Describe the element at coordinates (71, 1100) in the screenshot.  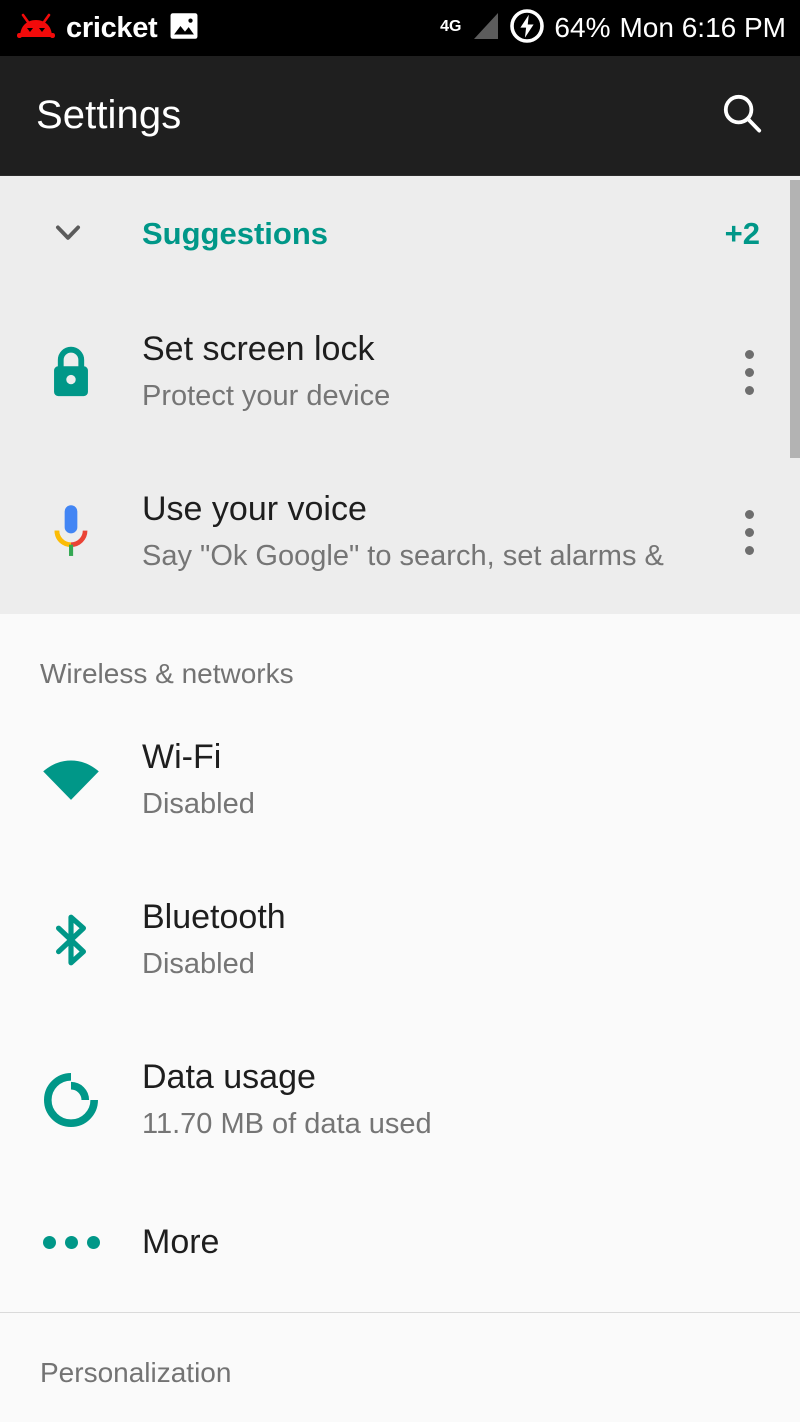
I see `data-usage-icon` at that location.